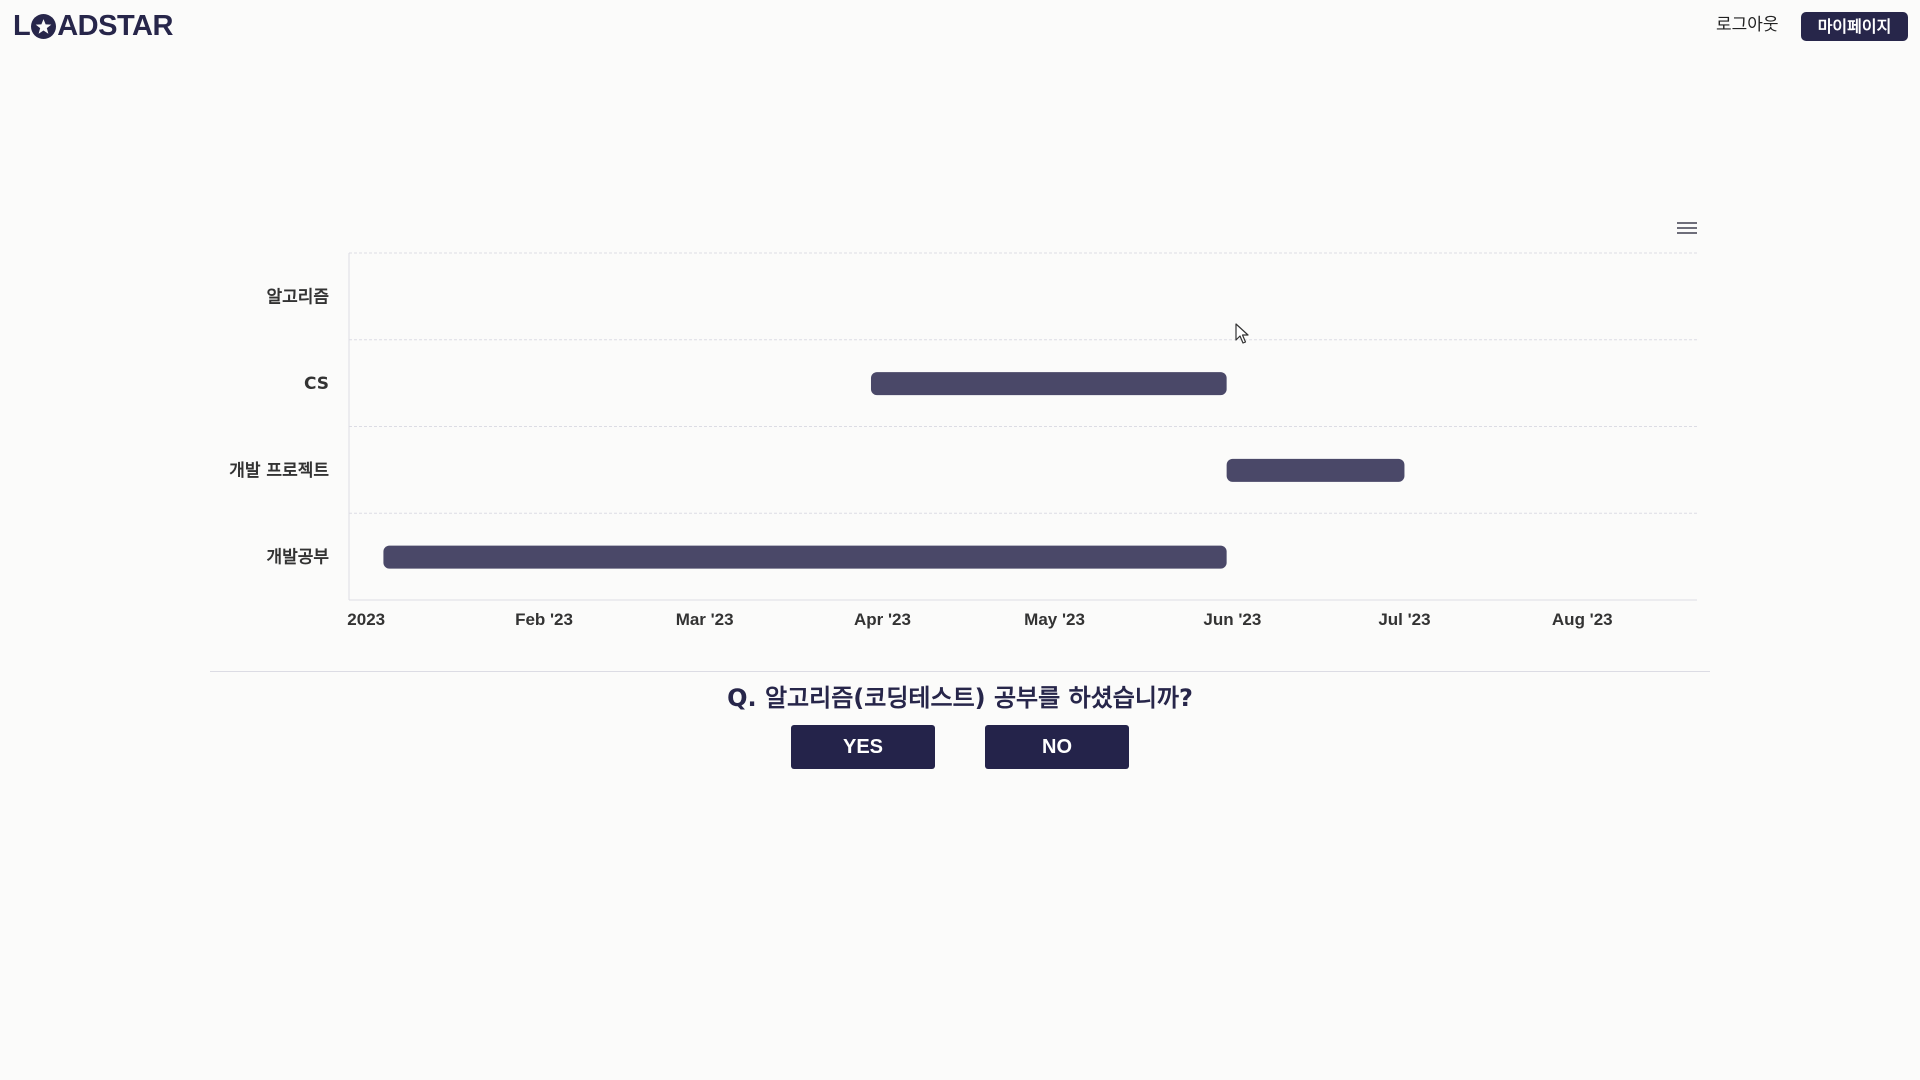 This screenshot has height=1080, width=1920. I want to click on yes-button: YES, so click(863, 747).